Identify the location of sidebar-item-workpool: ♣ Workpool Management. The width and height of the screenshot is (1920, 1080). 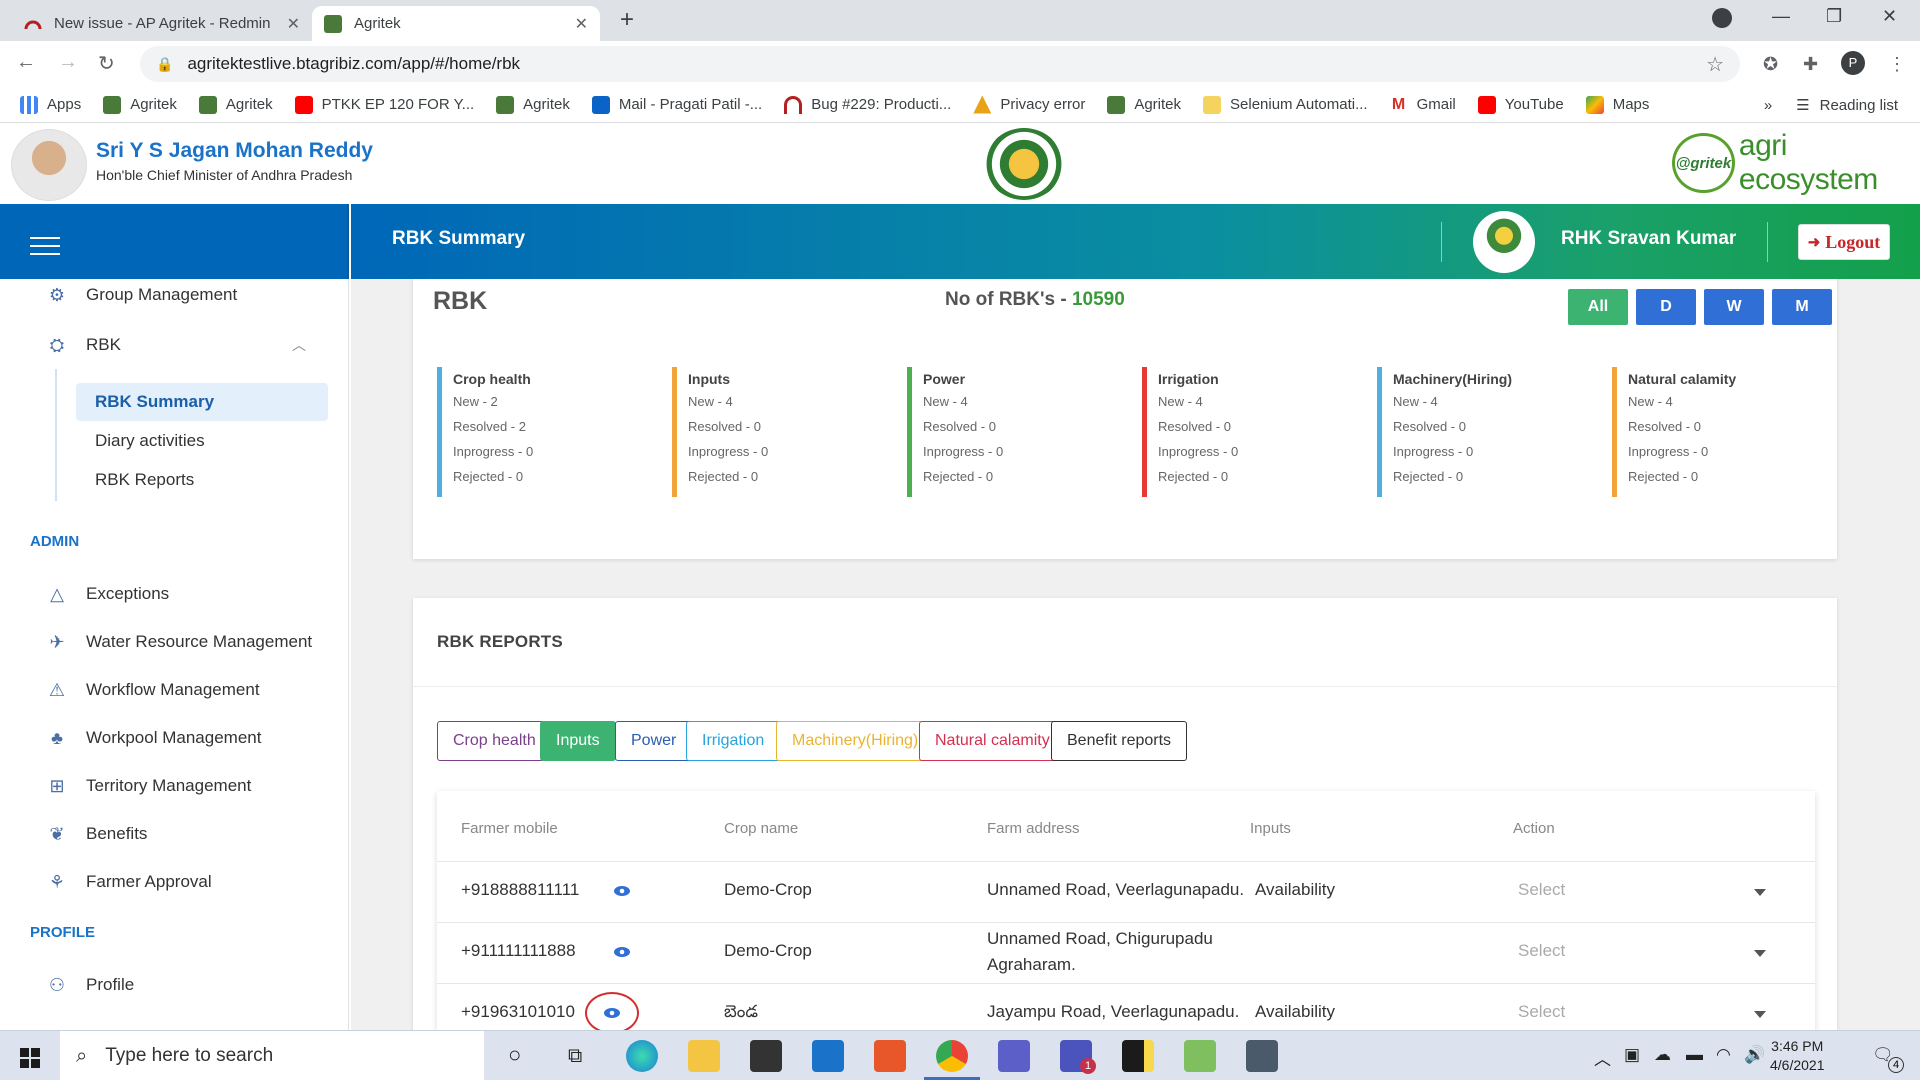
(152, 738).